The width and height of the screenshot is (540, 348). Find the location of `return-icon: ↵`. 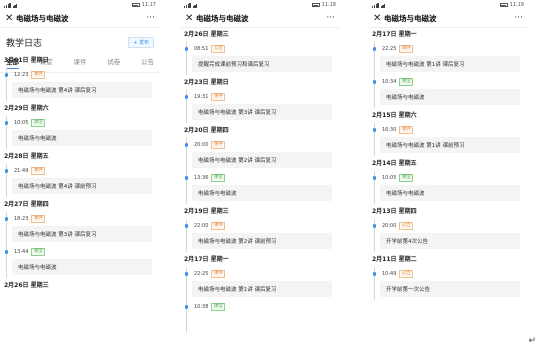

return-icon: ↵ is located at coordinates (532, 341).